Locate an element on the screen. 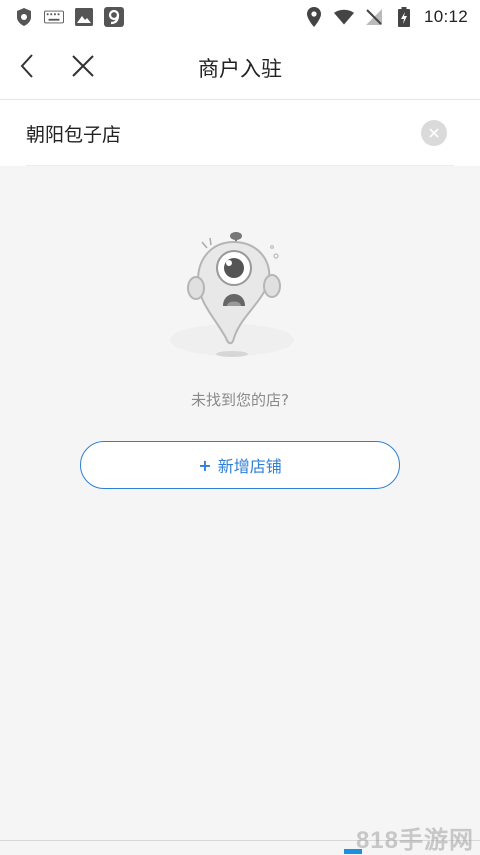  status-bar-left is located at coordinates (62, 16).